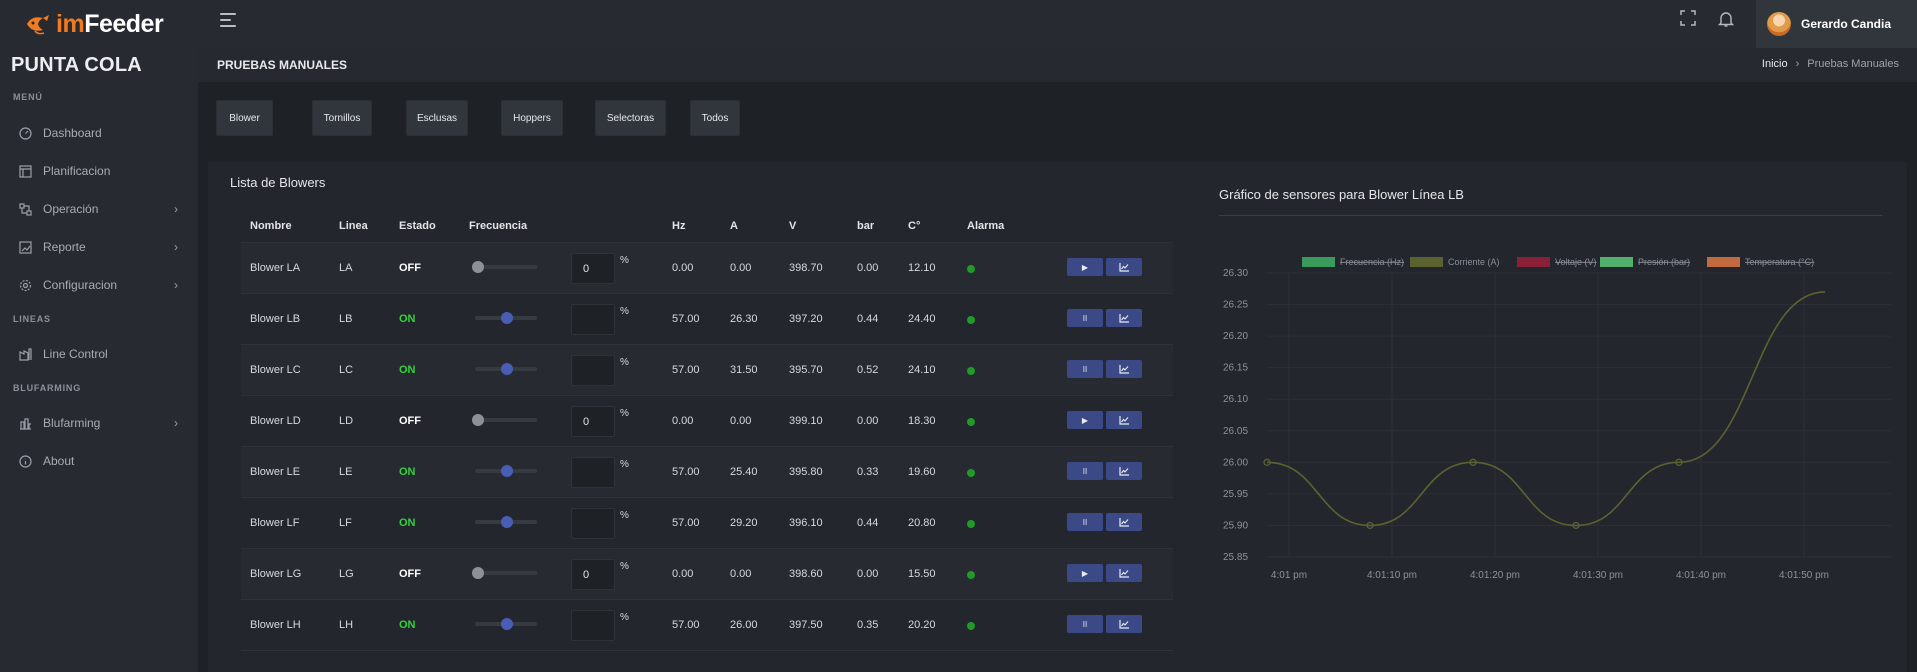 Image resolution: width=1917 pixels, height=672 pixels. What do you see at coordinates (806, 268) in the screenshot?
I see `cell-v: 398.70` at bounding box center [806, 268].